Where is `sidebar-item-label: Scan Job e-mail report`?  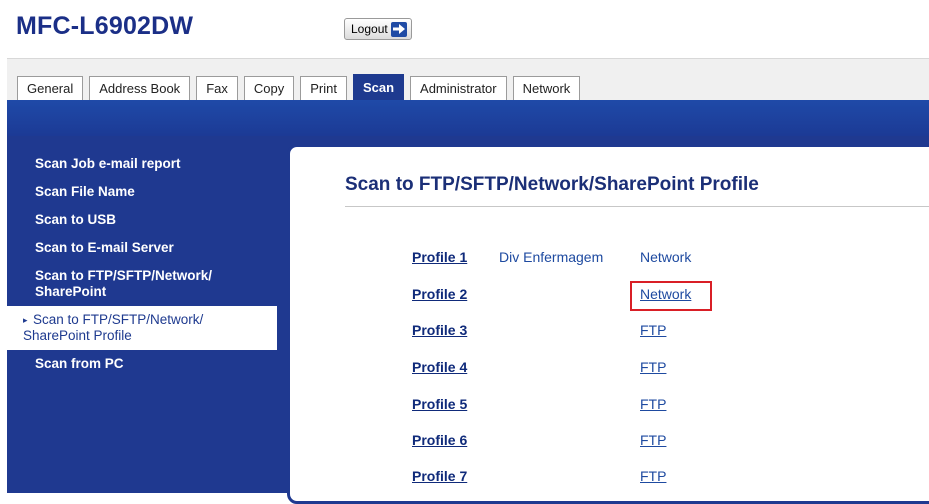
sidebar-item-label: Scan Job e-mail report is located at coordinates (108, 163).